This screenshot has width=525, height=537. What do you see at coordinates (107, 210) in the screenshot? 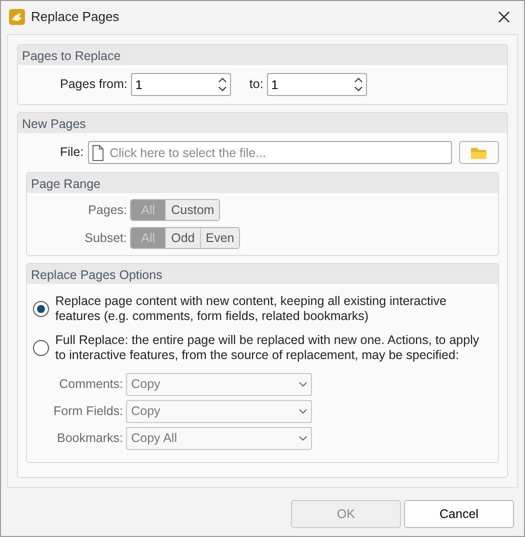
I see `field-label: Pages:` at bounding box center [107, 210].